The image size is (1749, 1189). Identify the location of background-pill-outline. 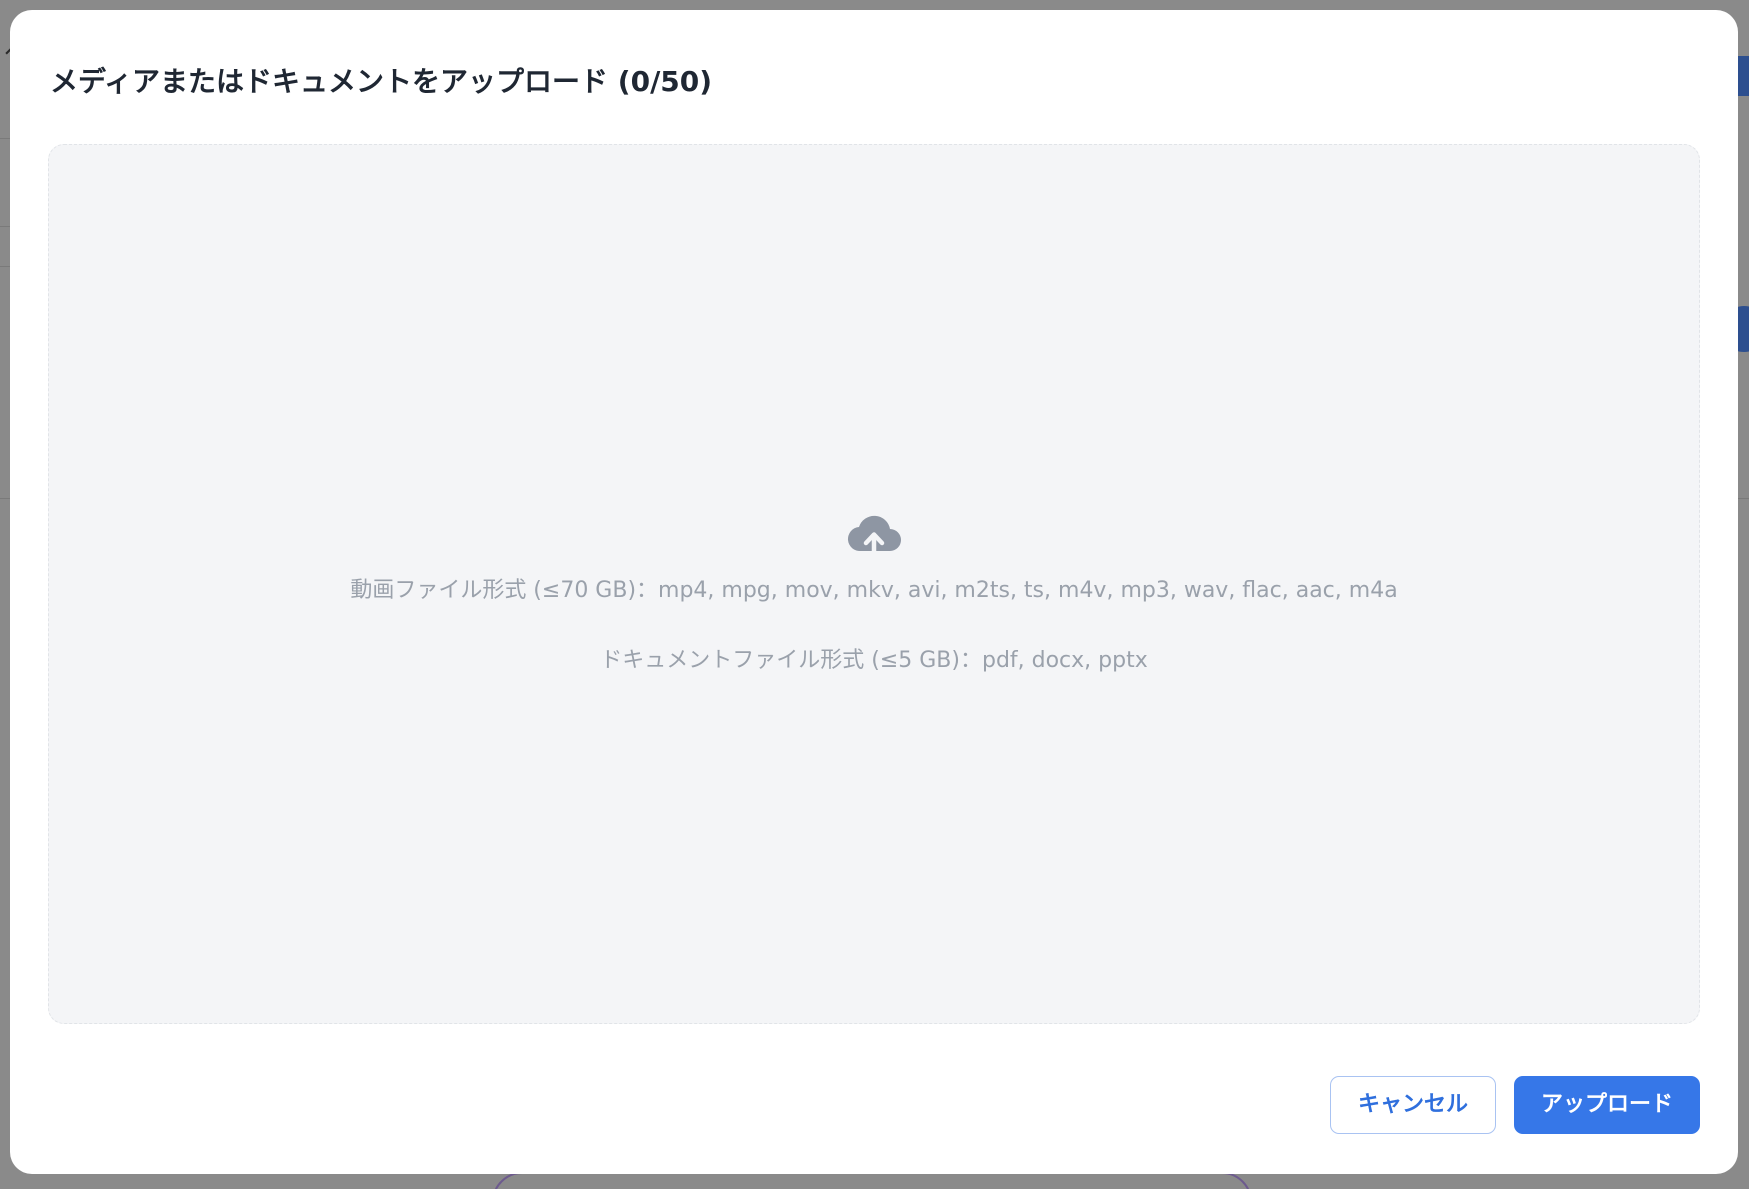
(872, 1180).